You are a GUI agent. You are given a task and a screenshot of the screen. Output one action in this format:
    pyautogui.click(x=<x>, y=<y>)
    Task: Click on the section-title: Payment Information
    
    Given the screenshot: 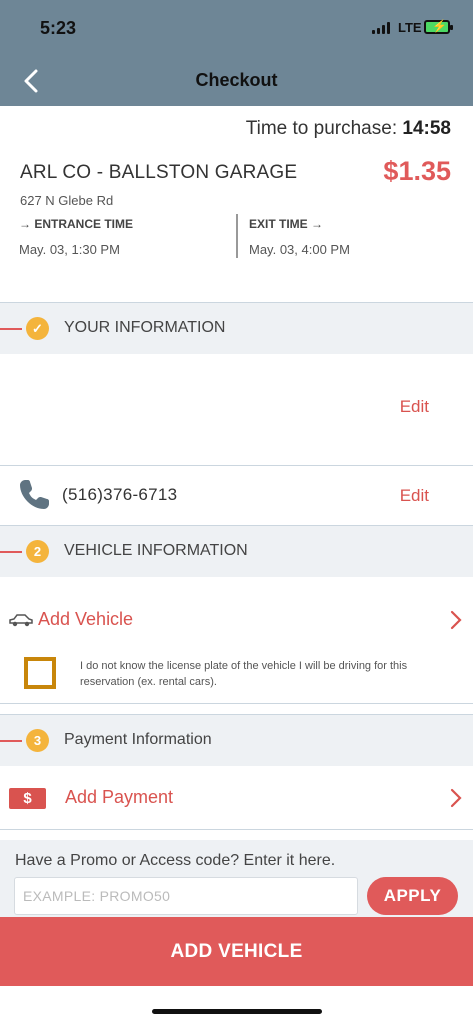 What is the action you would take?
    pyautogui.click(x=138, y=739)
    